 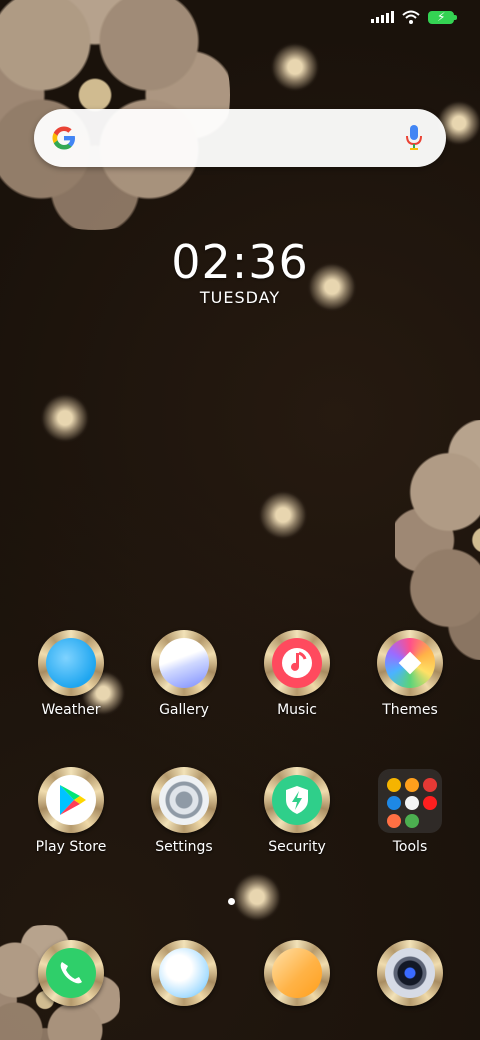 I want to click on themes-icon, so click(x=410, y=663).